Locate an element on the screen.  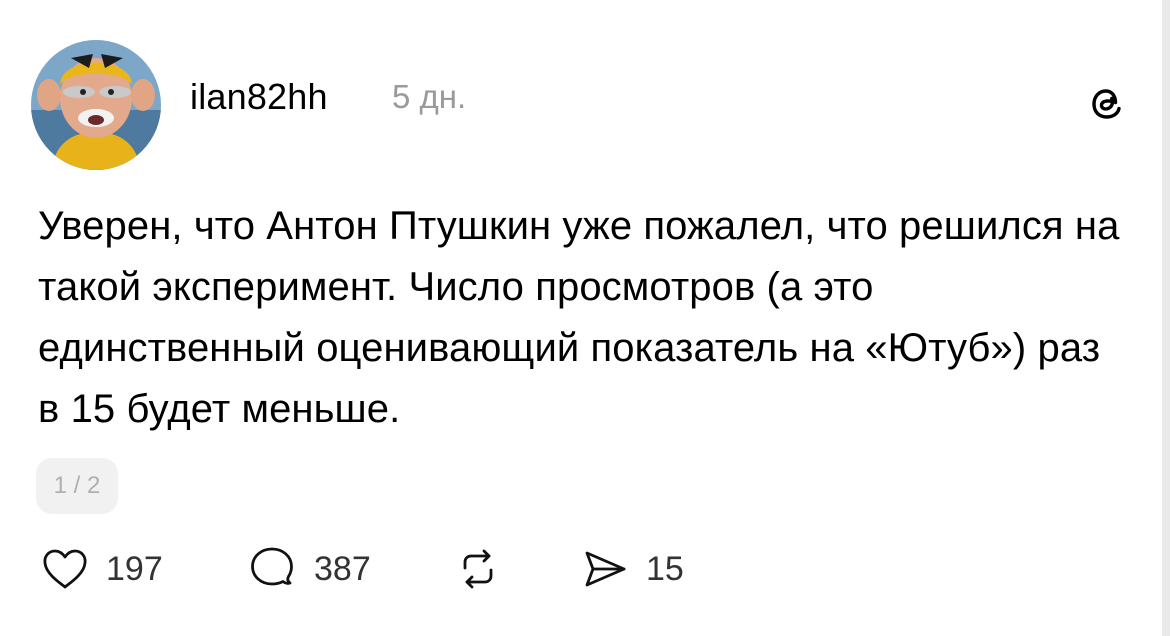
threads-logo-icon is located at coordinates (1107, 104).